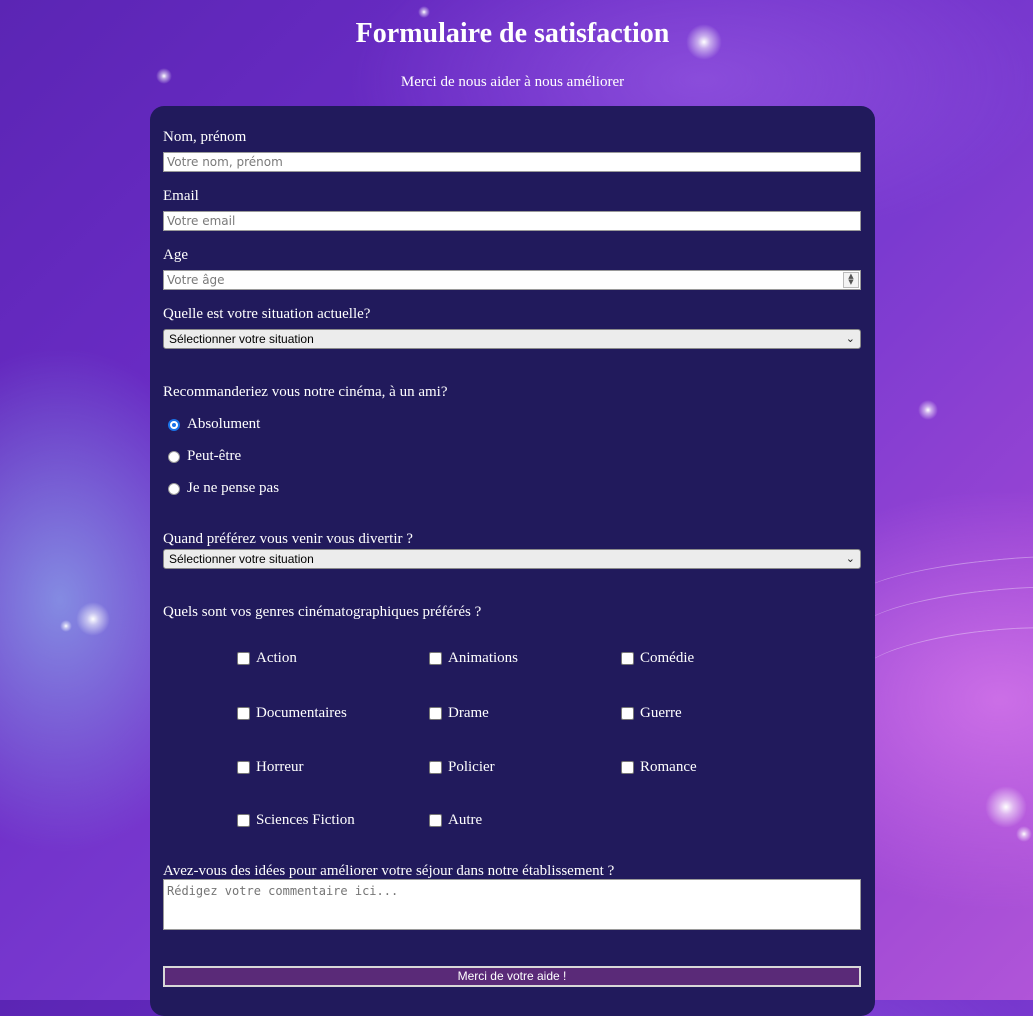  Describe the element at coordinates (174, 424) in the screenshot. I see `radio-button-checked` at that location.